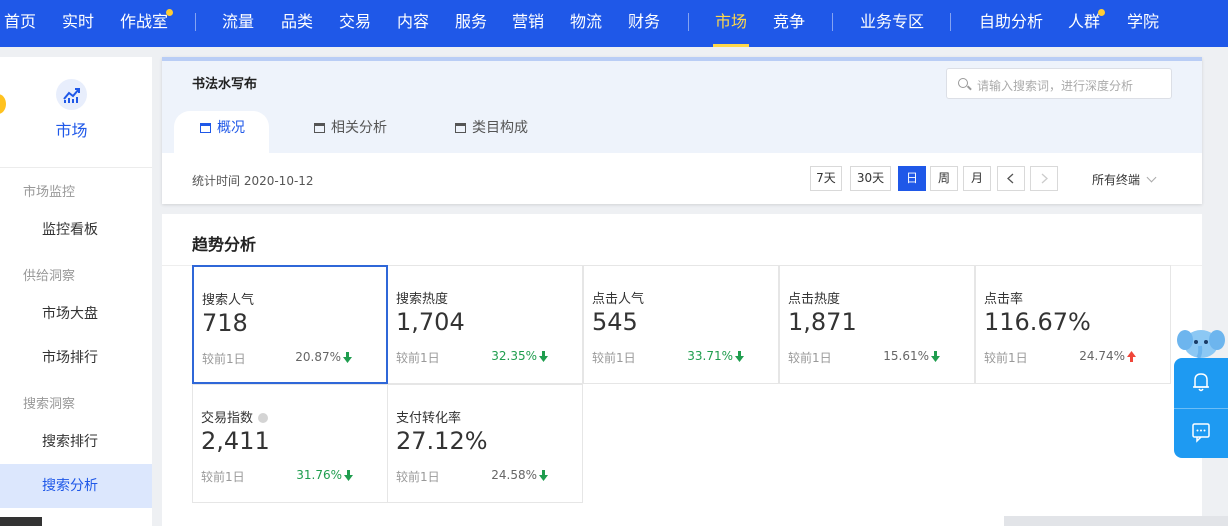  Describe the element at coordinates (76, 486) in the screenshot. I see `sidebar-item-search-analysis: 搜索分析` at that location.